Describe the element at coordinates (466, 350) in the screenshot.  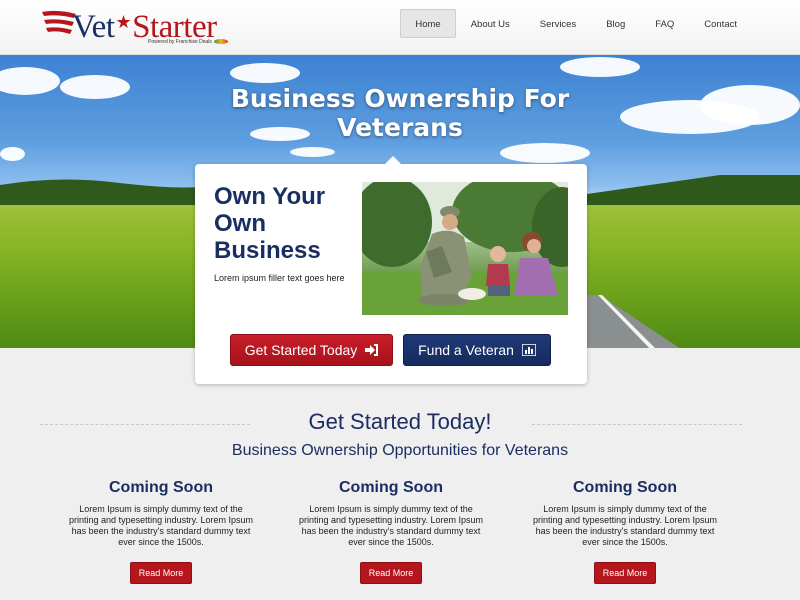
I see `fund-a-veteran-label: Fund a Veteran` at that location.